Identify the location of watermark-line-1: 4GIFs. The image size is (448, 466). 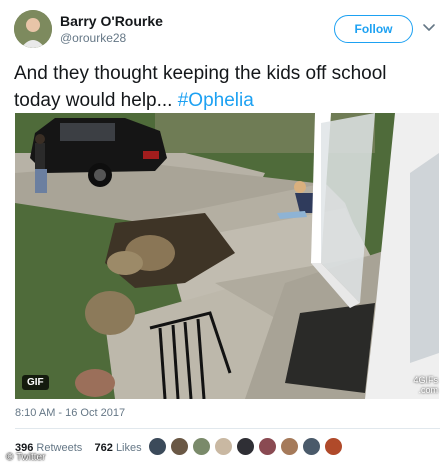
(425, 380).